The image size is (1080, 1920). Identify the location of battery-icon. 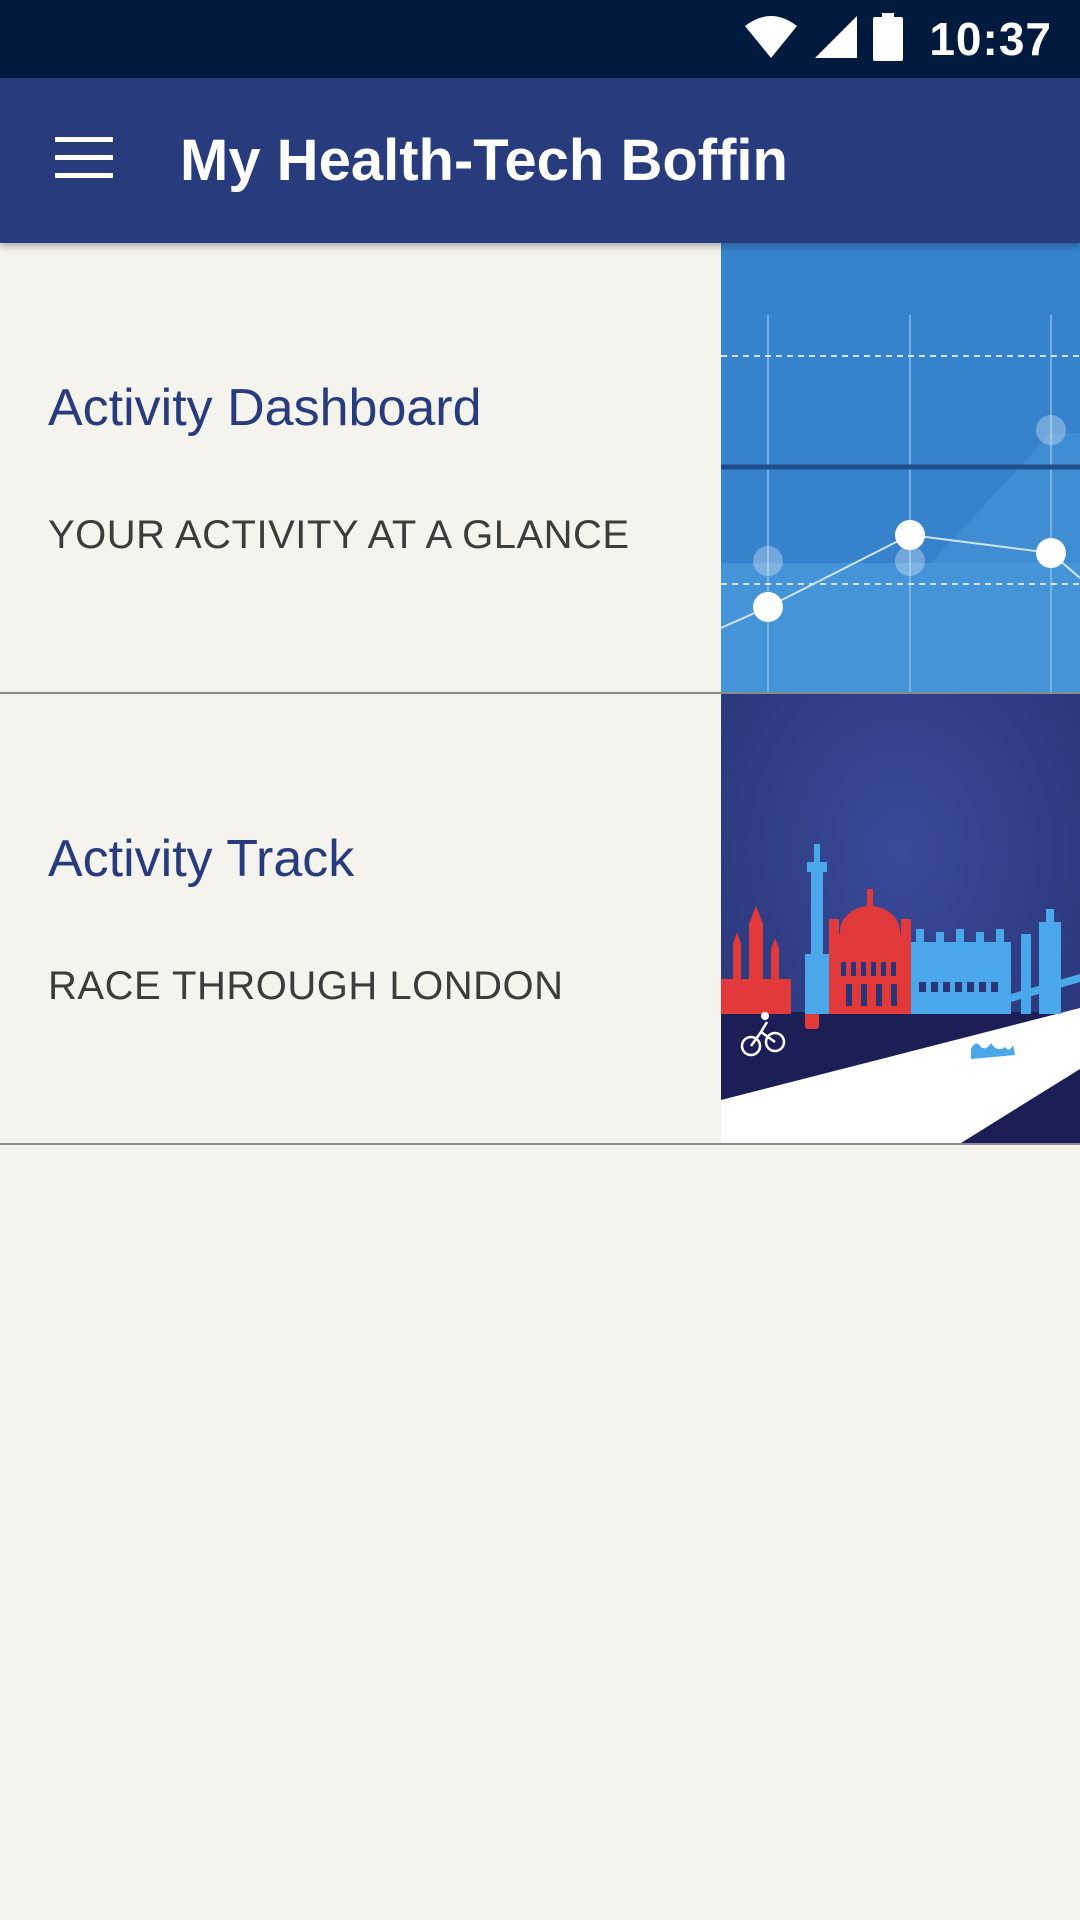
(888, 39).